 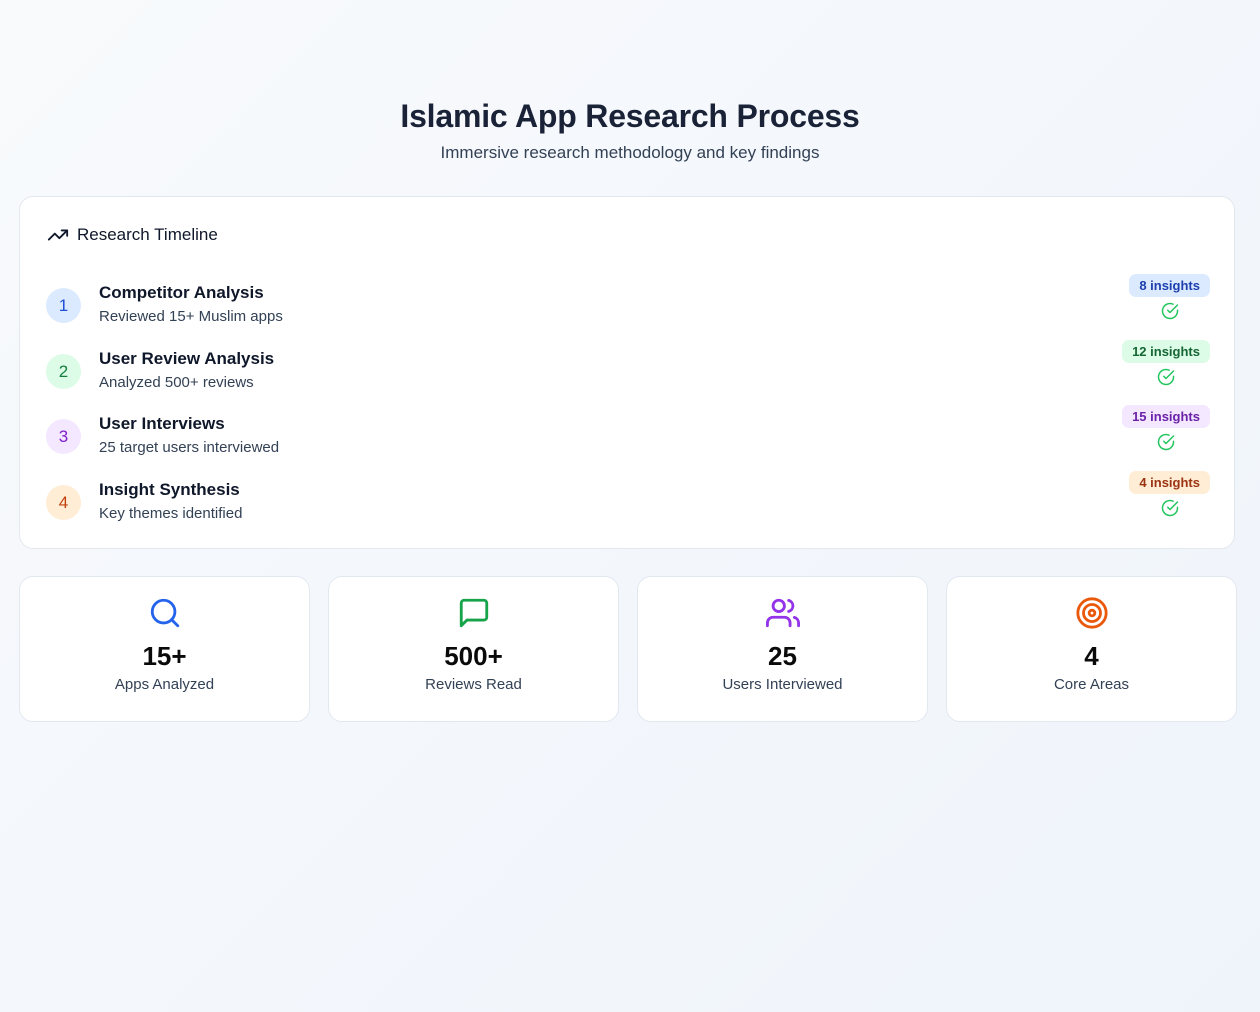 I want to click on stat-value: 4, so click(x=1091, y=656).